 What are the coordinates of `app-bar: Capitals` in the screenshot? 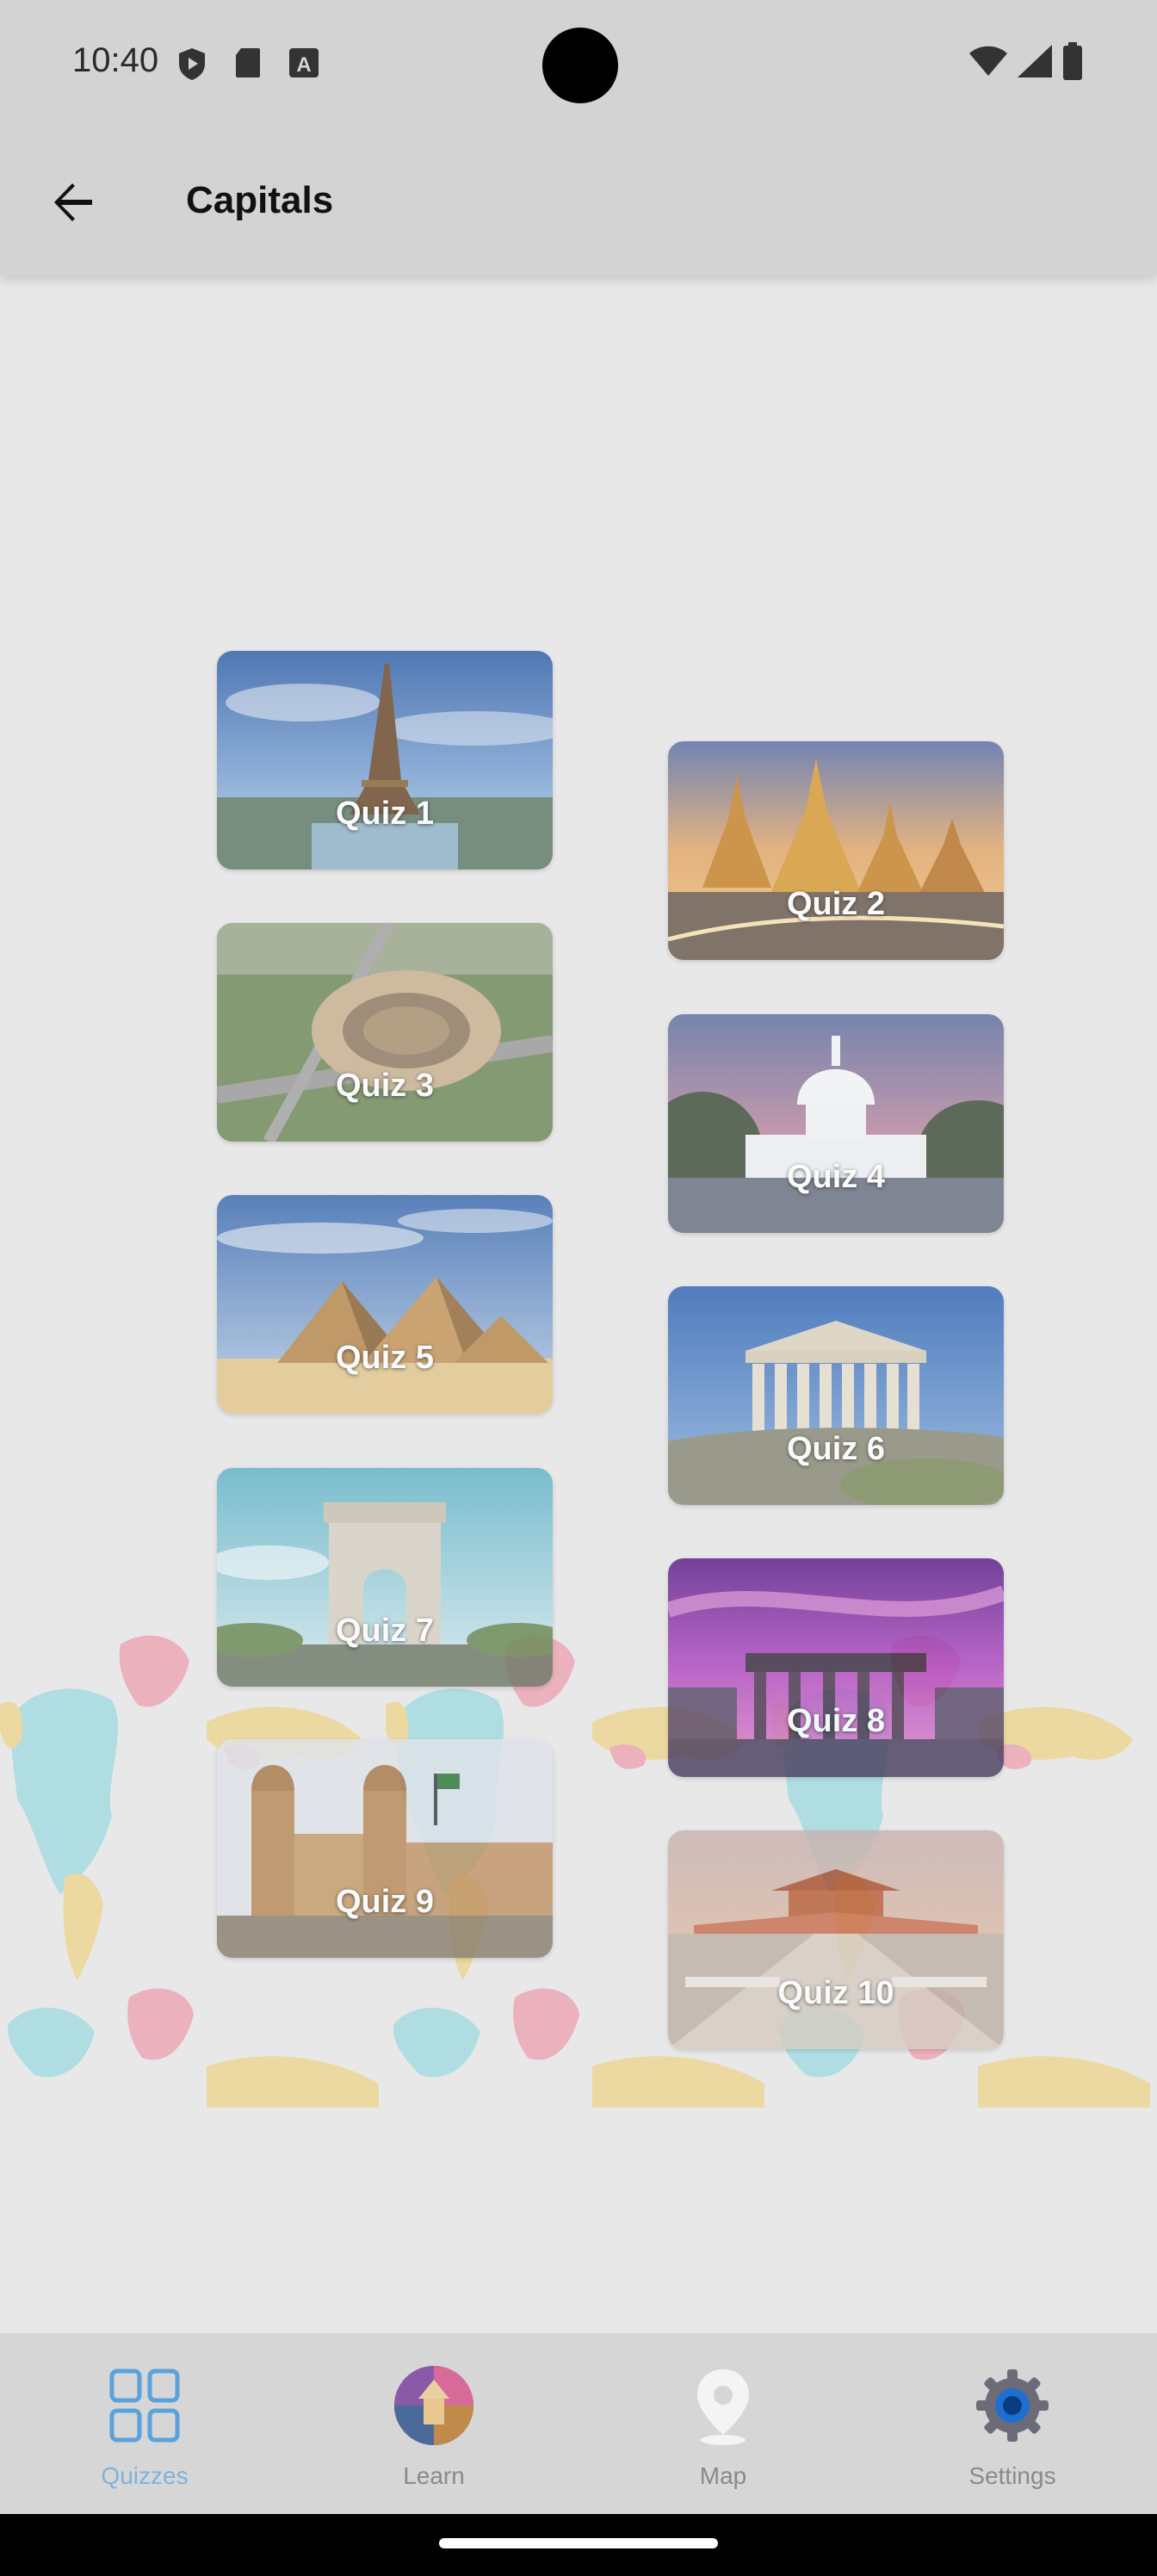 It's located at (579, 202).